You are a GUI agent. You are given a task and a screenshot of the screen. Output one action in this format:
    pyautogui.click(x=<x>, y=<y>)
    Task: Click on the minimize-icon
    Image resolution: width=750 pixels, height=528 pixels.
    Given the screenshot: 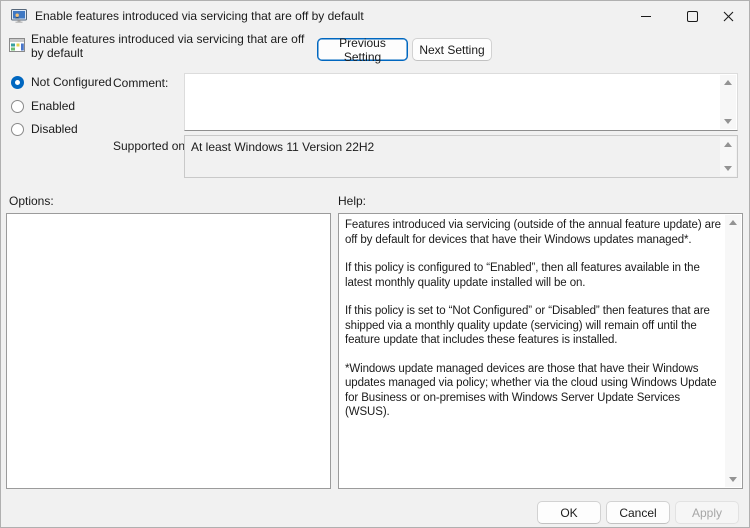 What is the action you would take?
    pyautogui.click(x=646, y=16)
    